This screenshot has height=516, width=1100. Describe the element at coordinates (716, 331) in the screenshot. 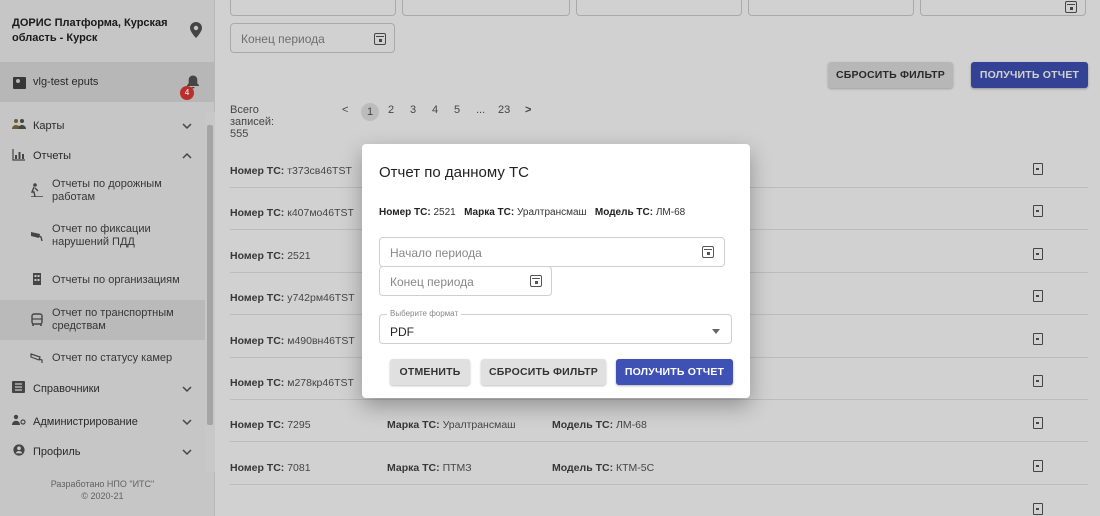

I see `dropdown-arrow-icon` at that location.